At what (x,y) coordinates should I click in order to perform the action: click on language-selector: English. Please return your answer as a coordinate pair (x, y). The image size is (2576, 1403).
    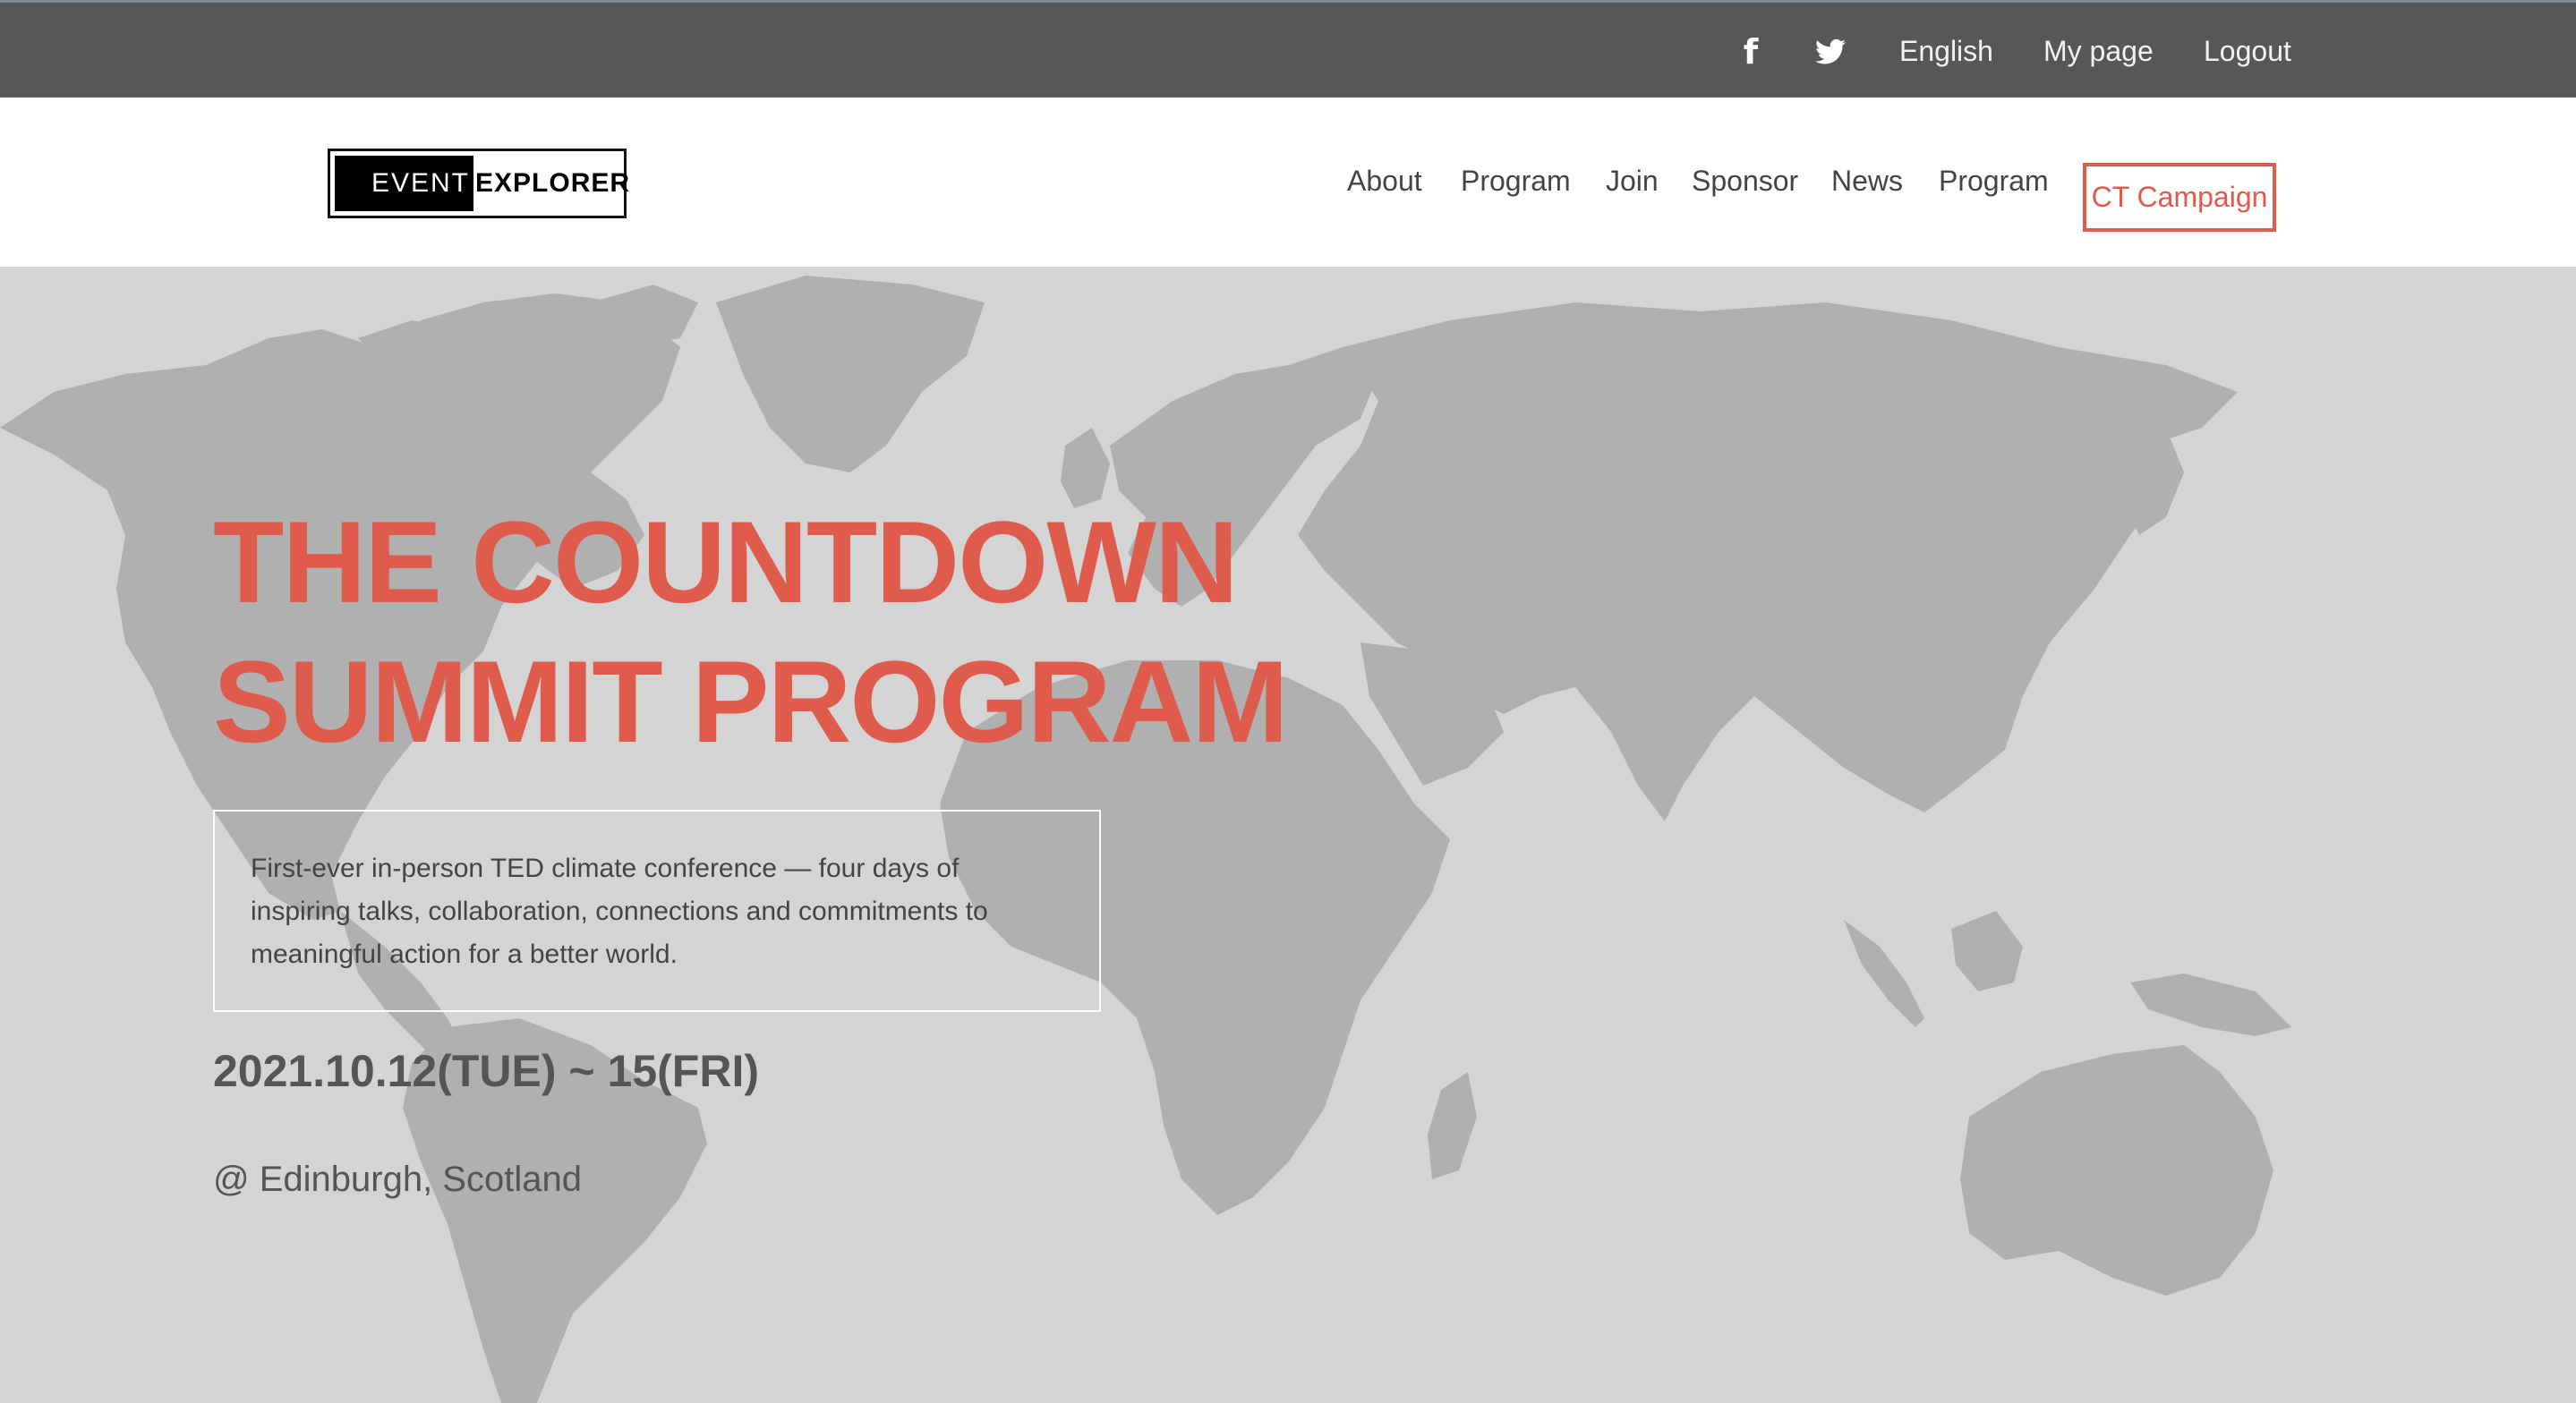
    Looking at the image, I should click on (1946, 51).